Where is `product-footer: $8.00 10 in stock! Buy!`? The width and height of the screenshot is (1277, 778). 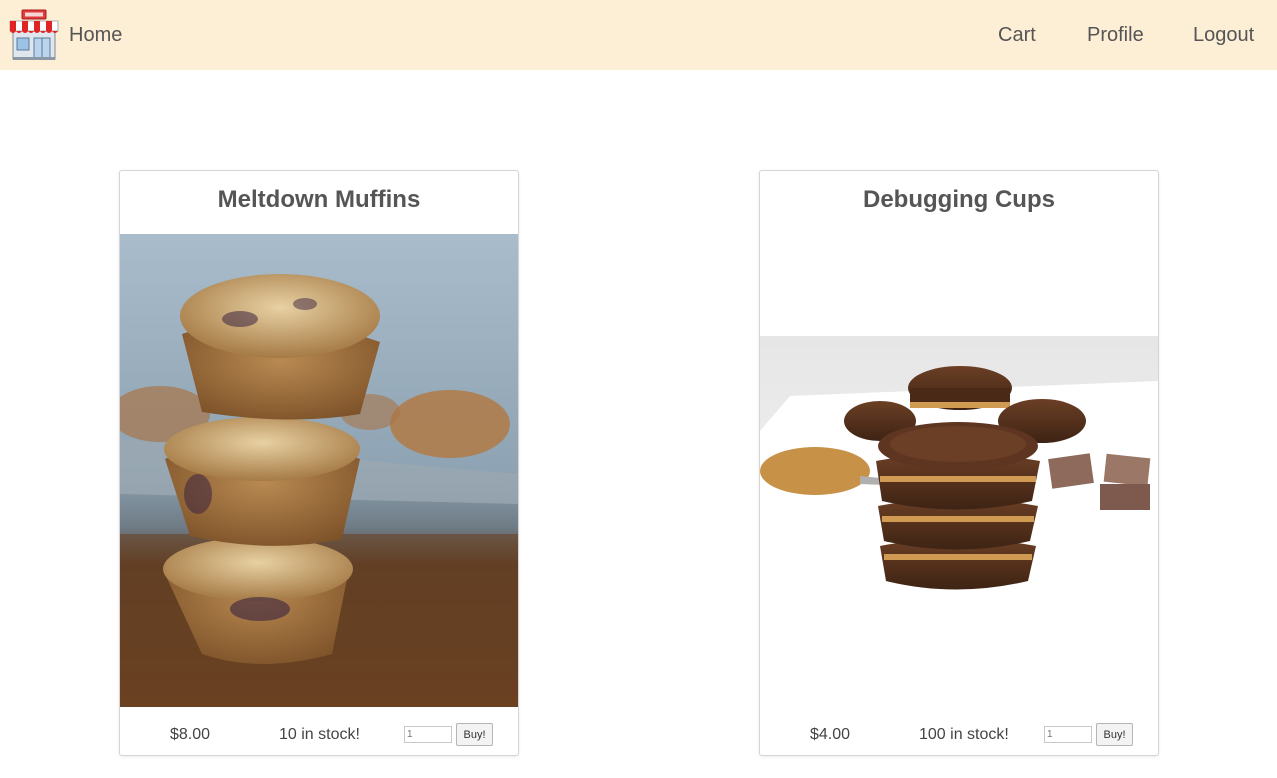
product-footer: $8.00 10 in stock! Buy! is located at coordinates (319, 735).